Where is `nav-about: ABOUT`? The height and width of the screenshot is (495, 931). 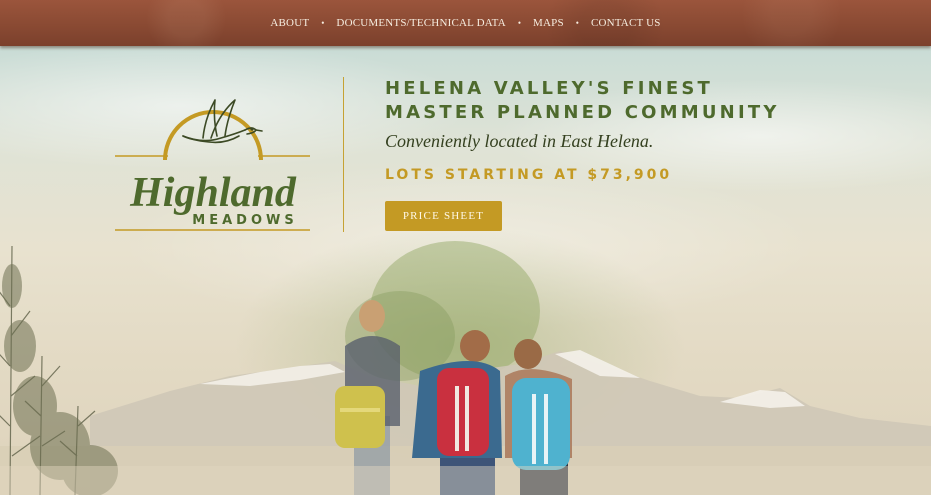 nav-about: ABOUT is located at coordinates (289, 23).